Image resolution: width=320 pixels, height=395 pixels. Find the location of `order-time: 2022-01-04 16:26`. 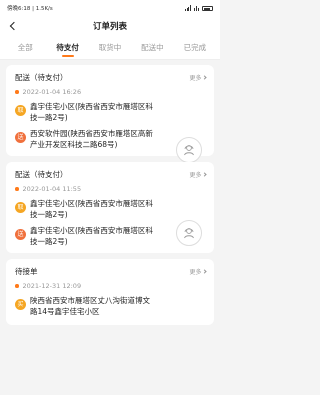

order-time: 2022-01-04 16:26 is located at coordinates (52, 92).